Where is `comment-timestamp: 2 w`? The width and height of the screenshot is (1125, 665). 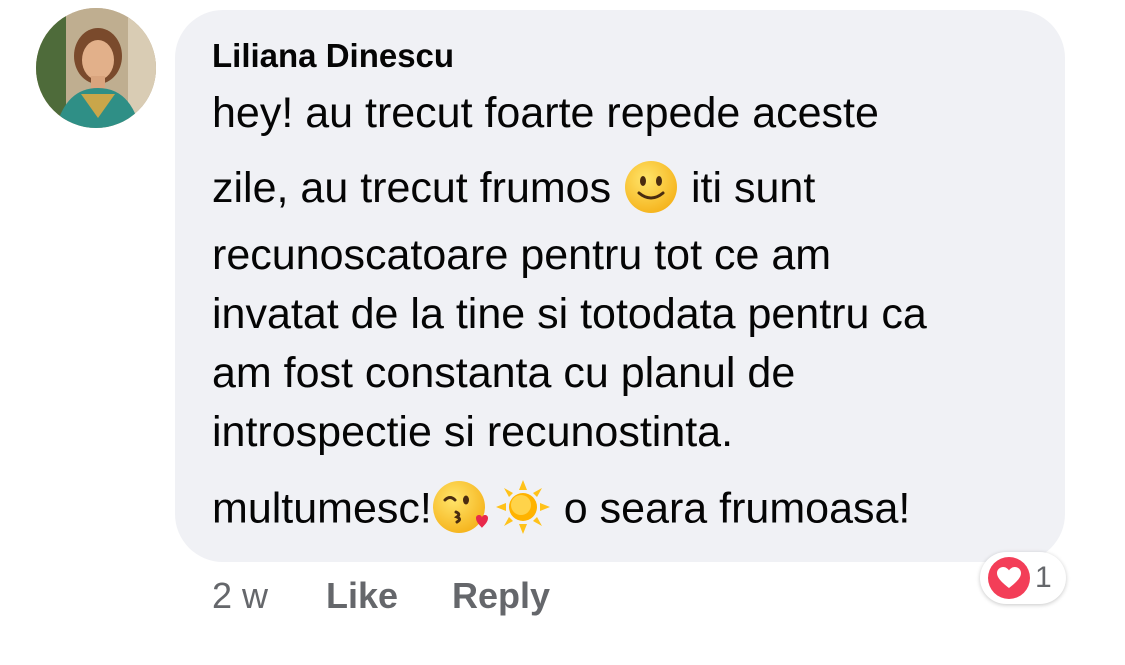 comment-timestamp: 2 w is located at coordinates (240, 596).